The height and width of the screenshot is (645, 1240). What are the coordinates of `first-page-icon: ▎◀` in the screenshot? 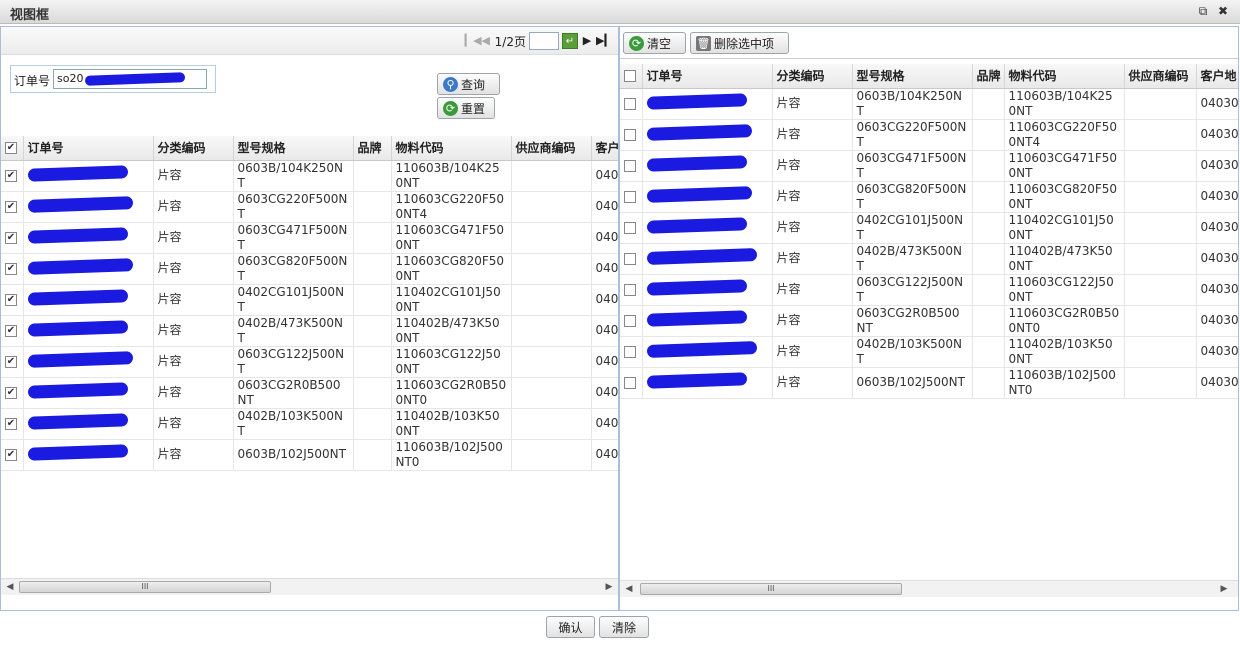 It's located at (473, 41).